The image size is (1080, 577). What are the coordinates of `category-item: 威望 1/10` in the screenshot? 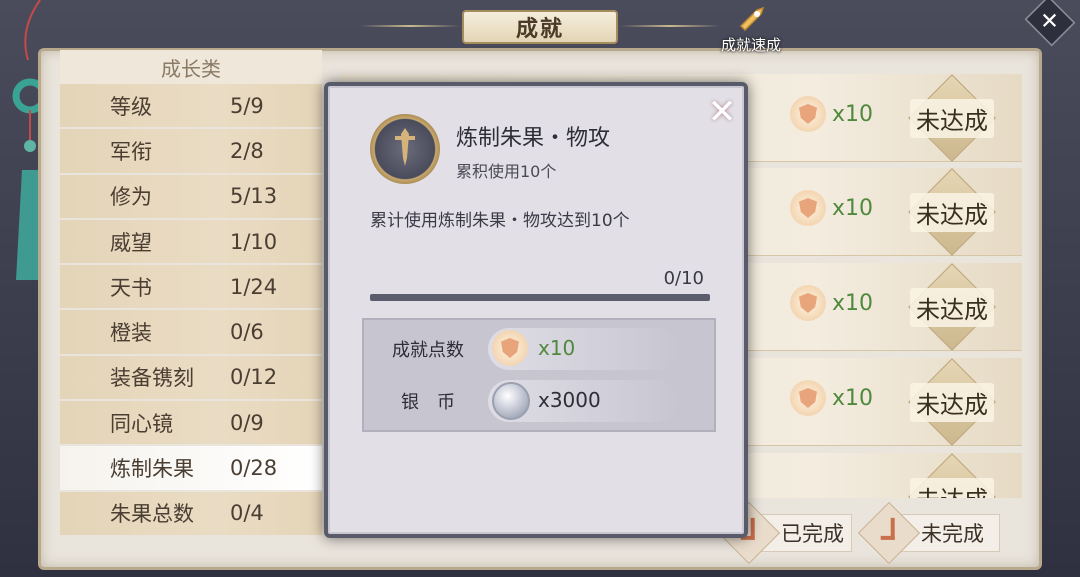 It's located at (191, 241).